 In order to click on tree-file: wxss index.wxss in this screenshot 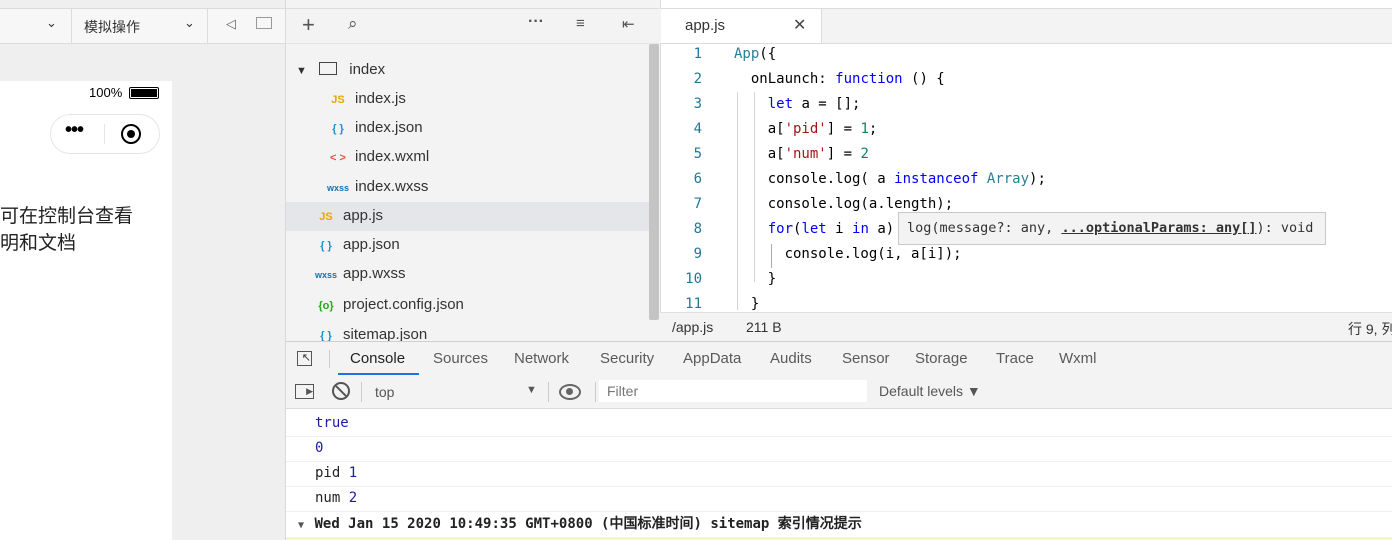, I will do `click(377, 186)`.